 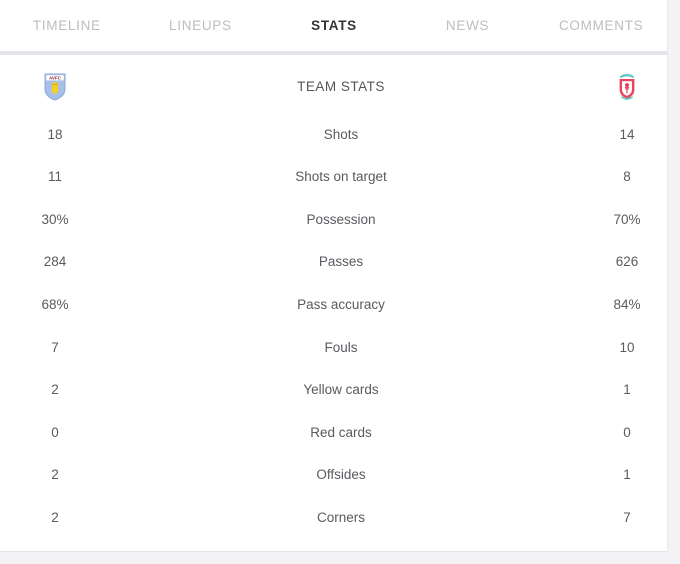 What do you see at coordinates (627, 262) in the screenshot?
I see `away-value: 626` at bounding box center [627, 262].